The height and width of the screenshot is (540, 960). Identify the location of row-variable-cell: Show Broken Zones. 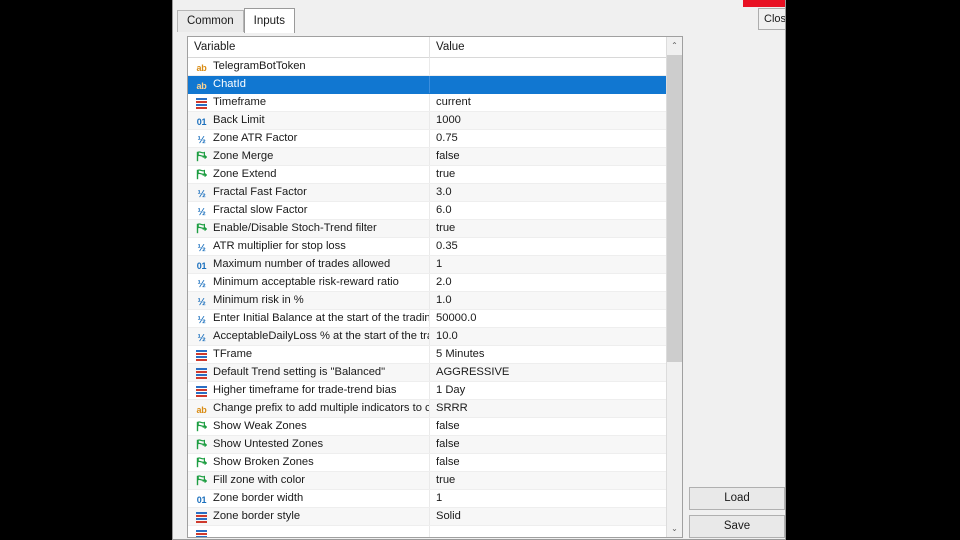
(308, 462).